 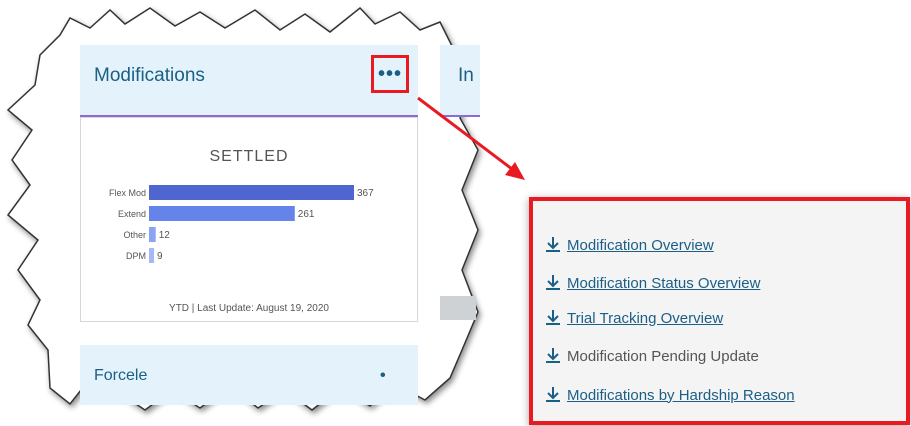 I want to click on menu-item-label: Modifications by Hardship Reason, so click(x=681, y=395).